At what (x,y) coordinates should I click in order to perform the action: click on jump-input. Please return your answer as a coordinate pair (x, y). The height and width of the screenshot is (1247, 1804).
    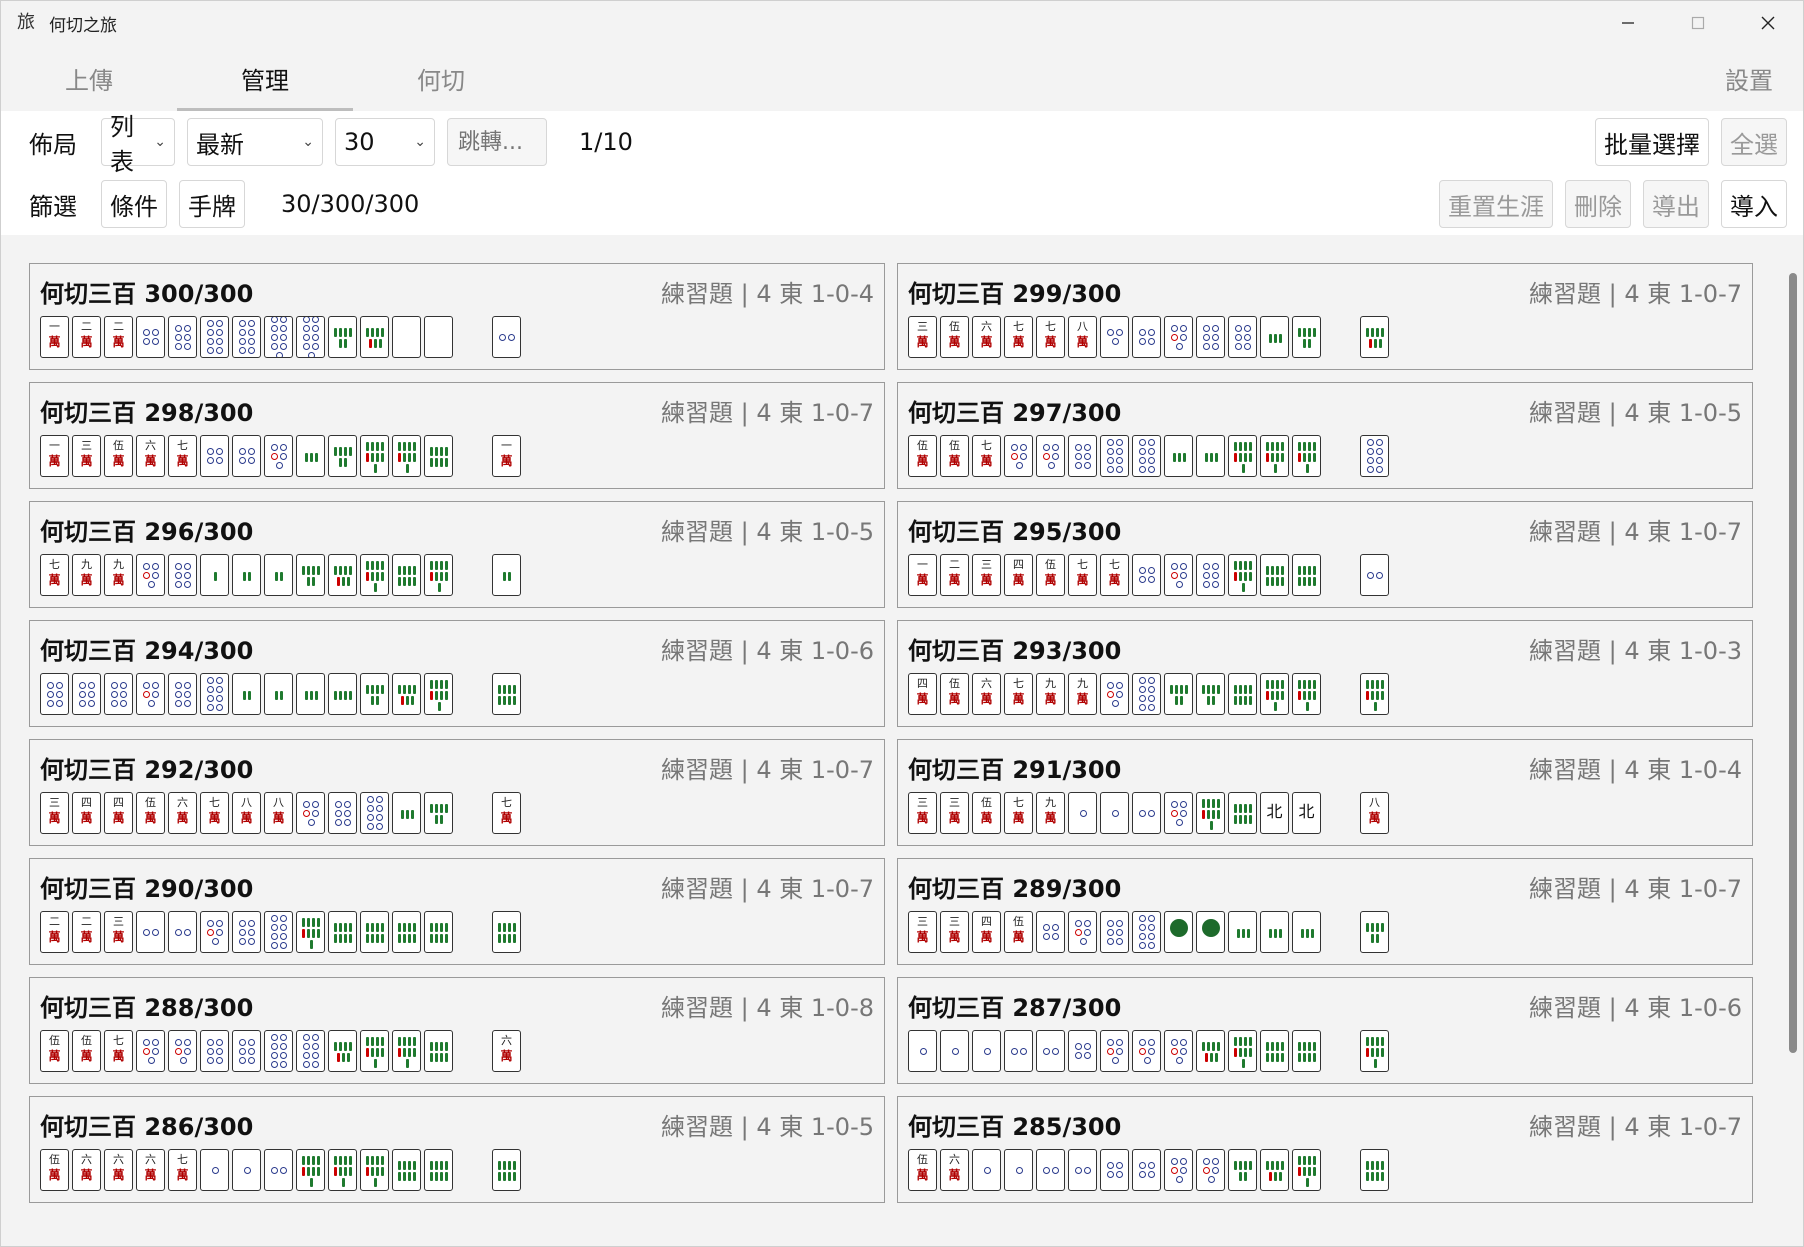
    Looking at the image, I should click on (497, 142).